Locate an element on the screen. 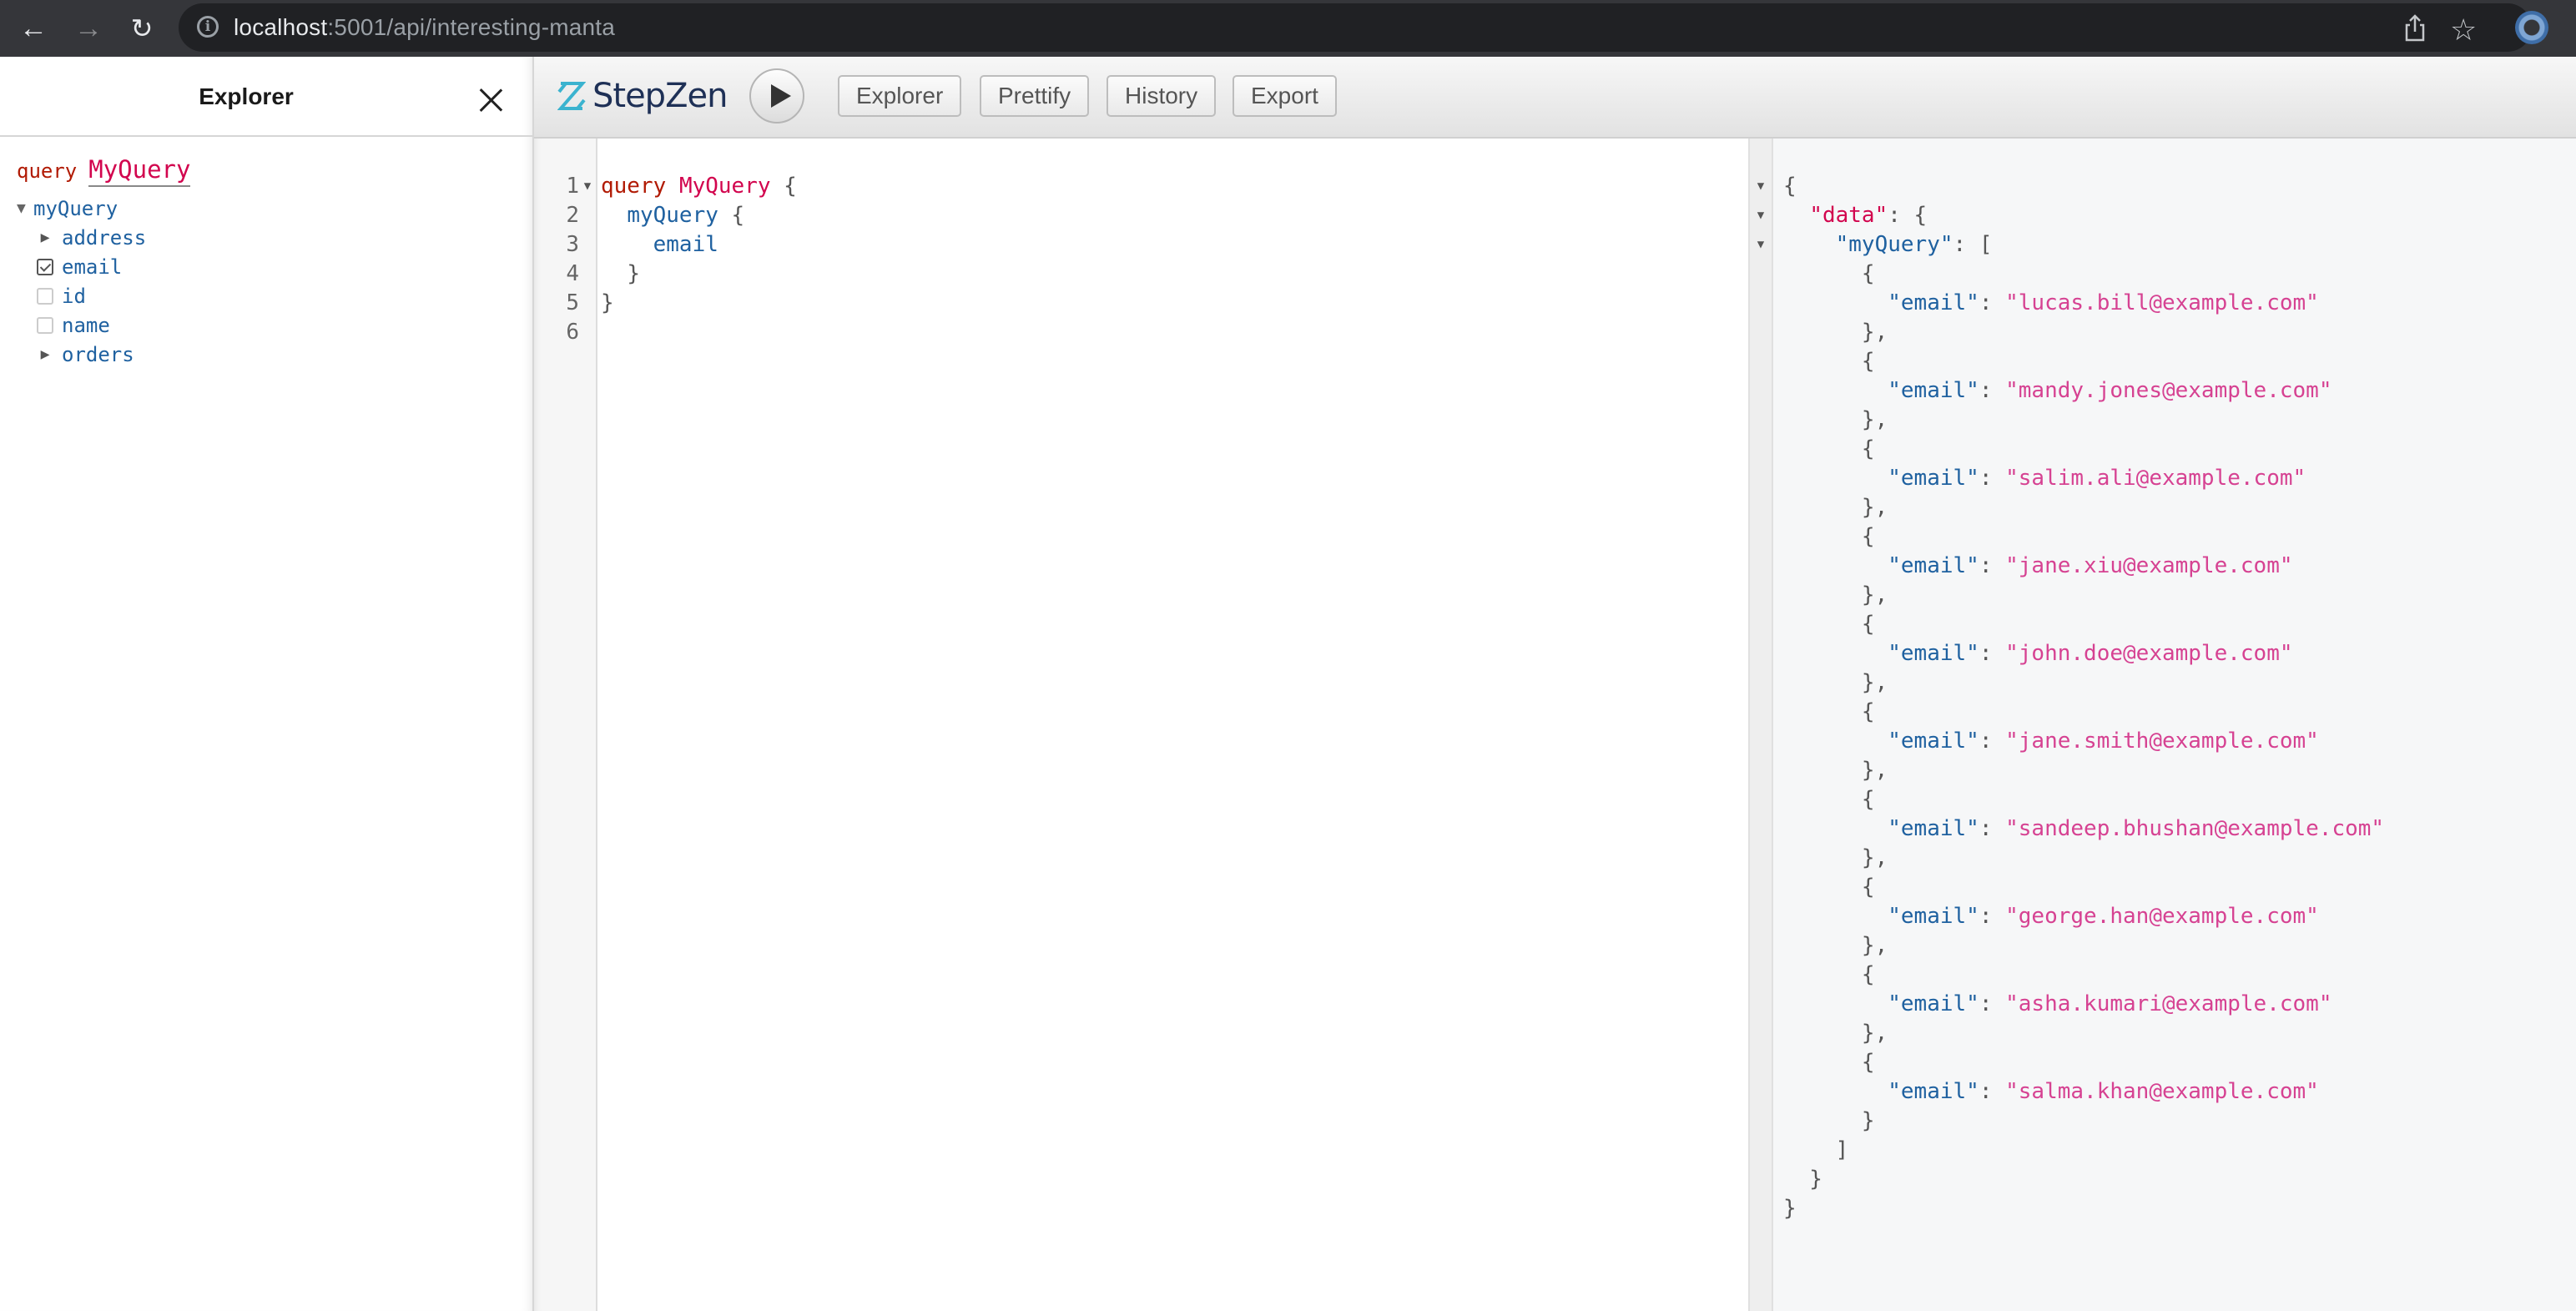 The height and width of the screenshot is (1311, 2576). close-icon is located at coordinates (491, 100).